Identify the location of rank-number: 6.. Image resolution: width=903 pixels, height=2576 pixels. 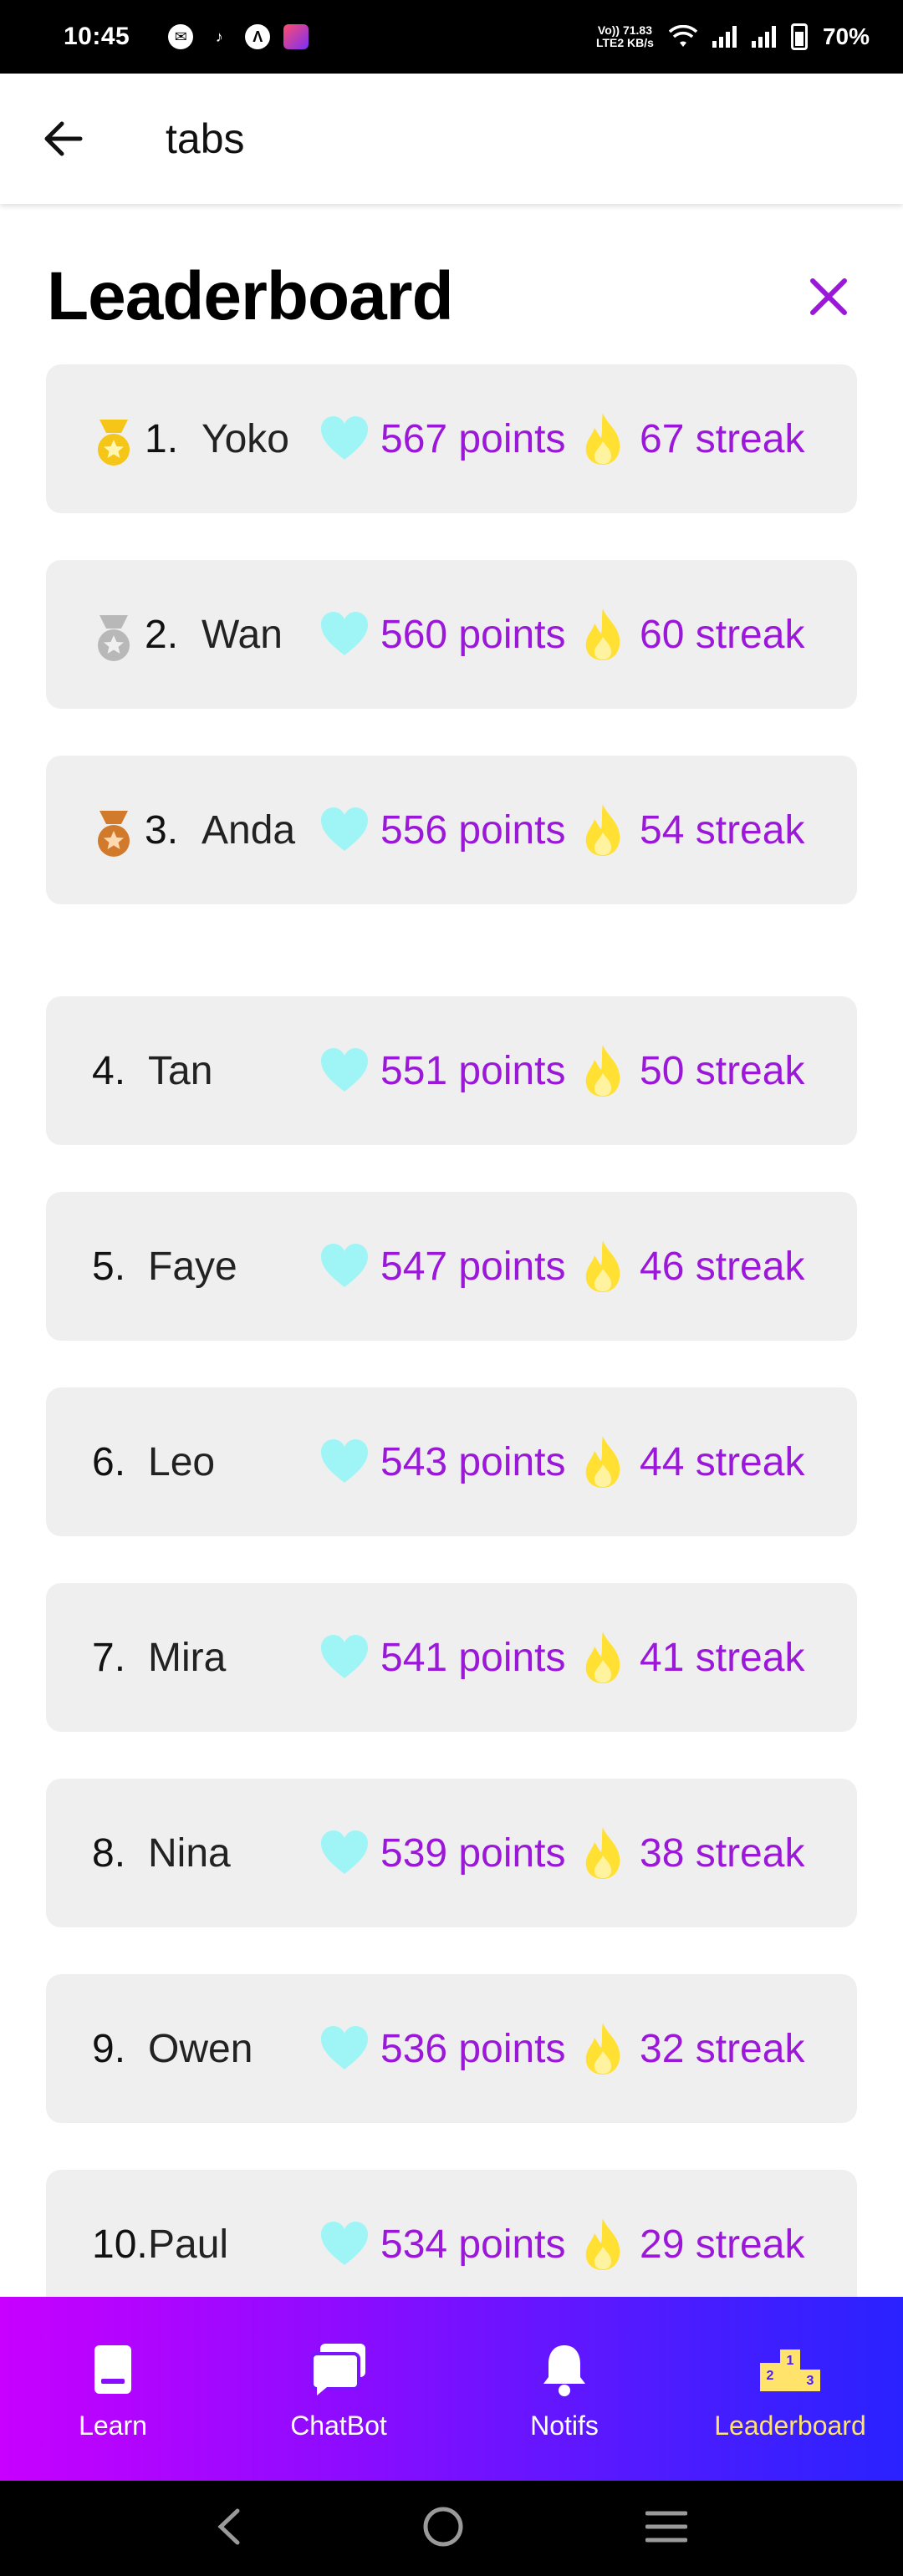
(109, 1461).